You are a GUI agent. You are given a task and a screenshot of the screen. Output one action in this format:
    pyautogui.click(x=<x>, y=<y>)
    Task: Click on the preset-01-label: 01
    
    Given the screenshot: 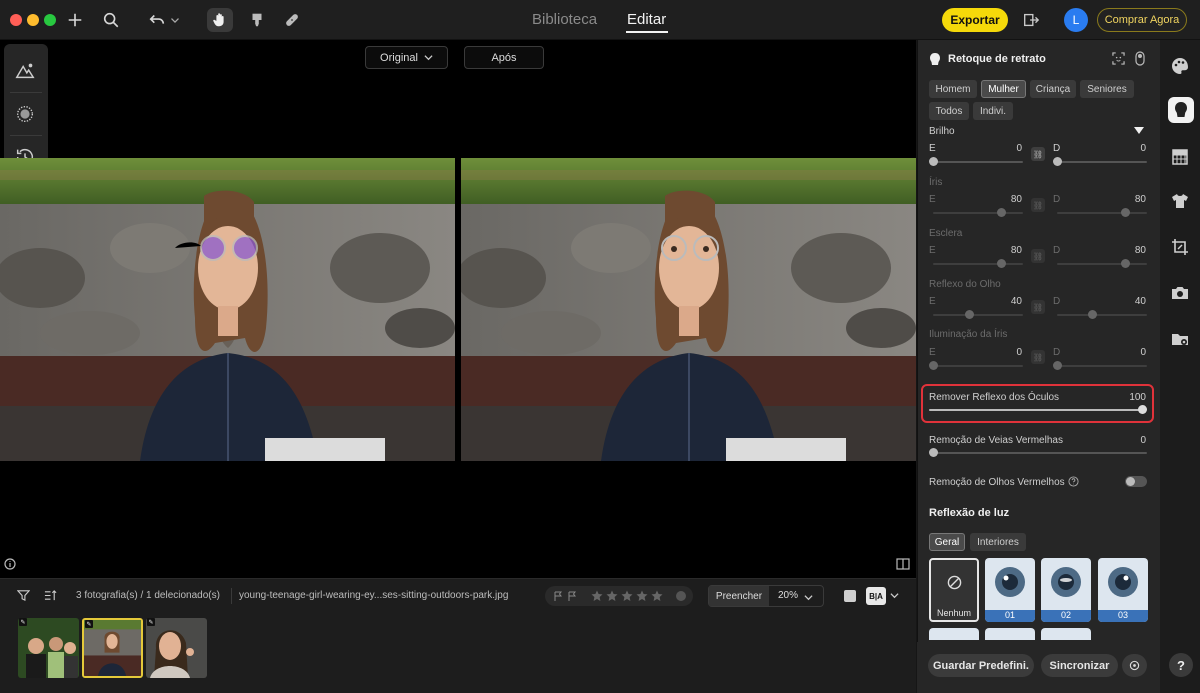 What is the action you would take?
    pyautogui.click(x=1010, y=616)
    